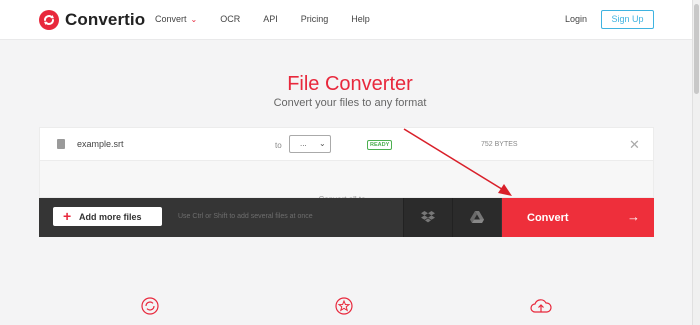 Image resolution: width=700 pixels, height=325 pixels. I want to click on cloud-upload-icon, so click(541, 306).